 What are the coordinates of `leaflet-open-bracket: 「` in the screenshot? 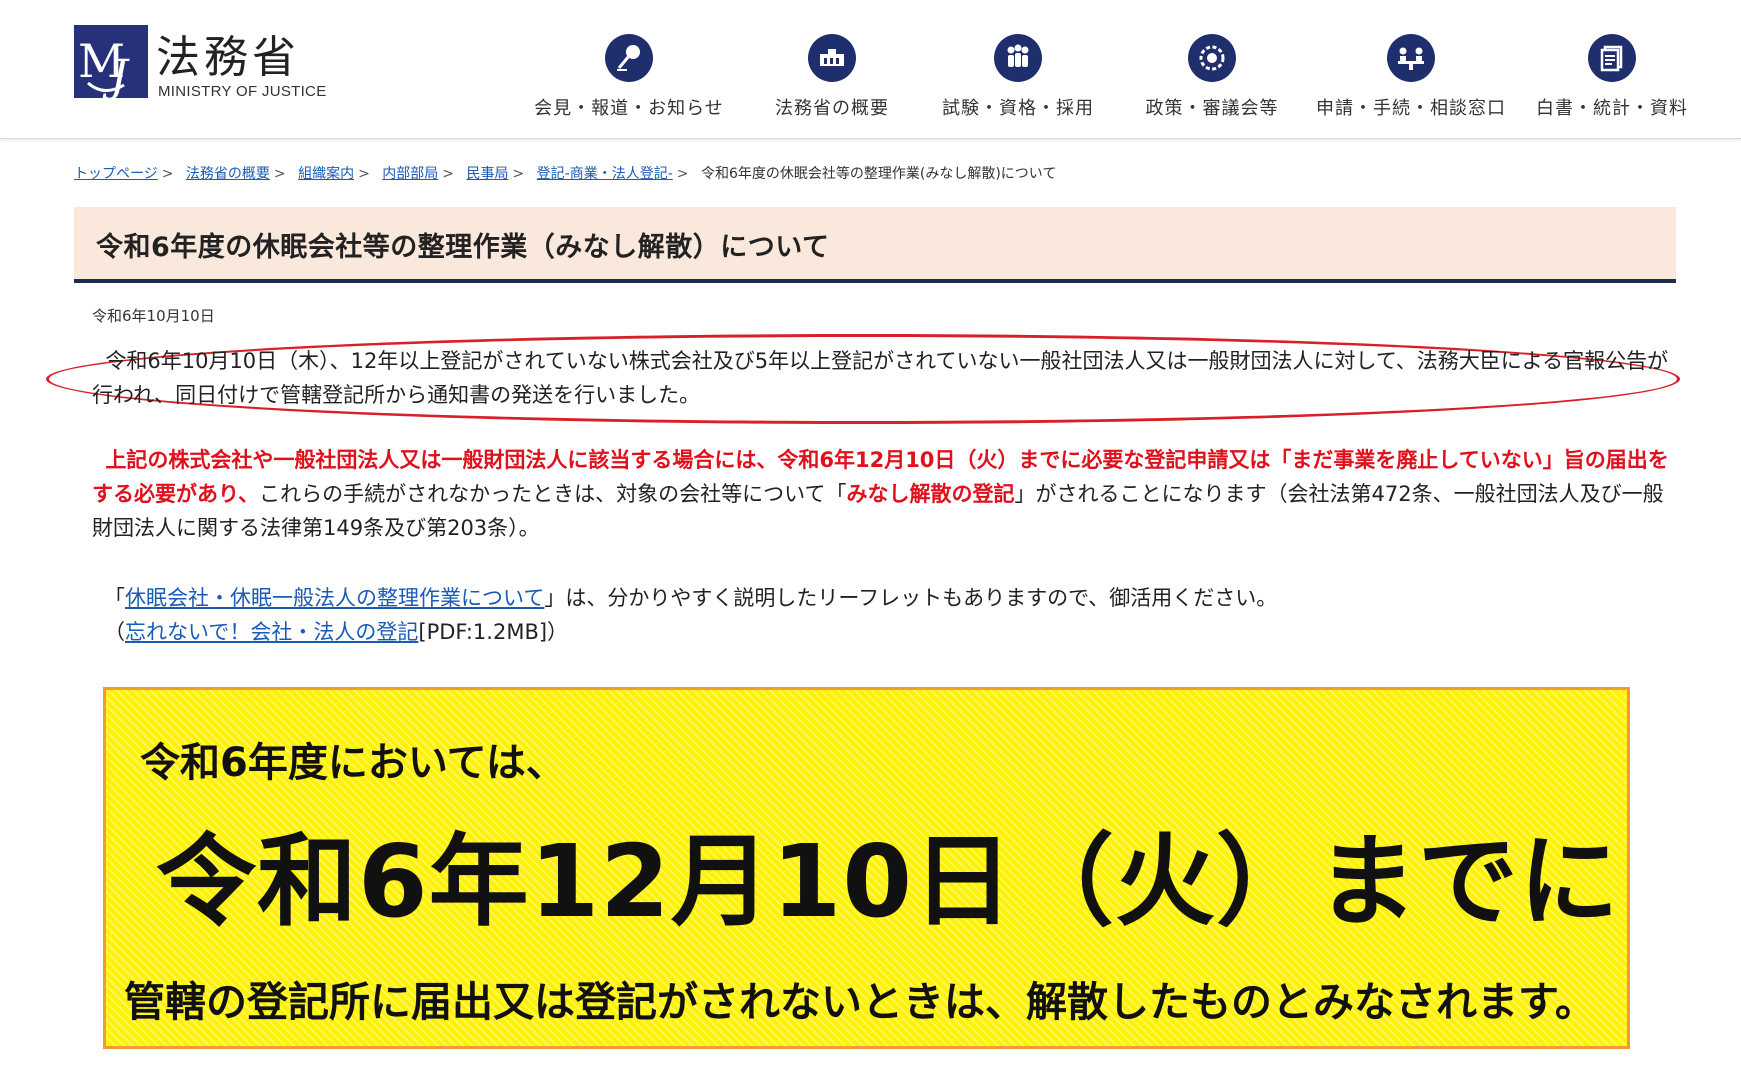 It's located at (114, 598).